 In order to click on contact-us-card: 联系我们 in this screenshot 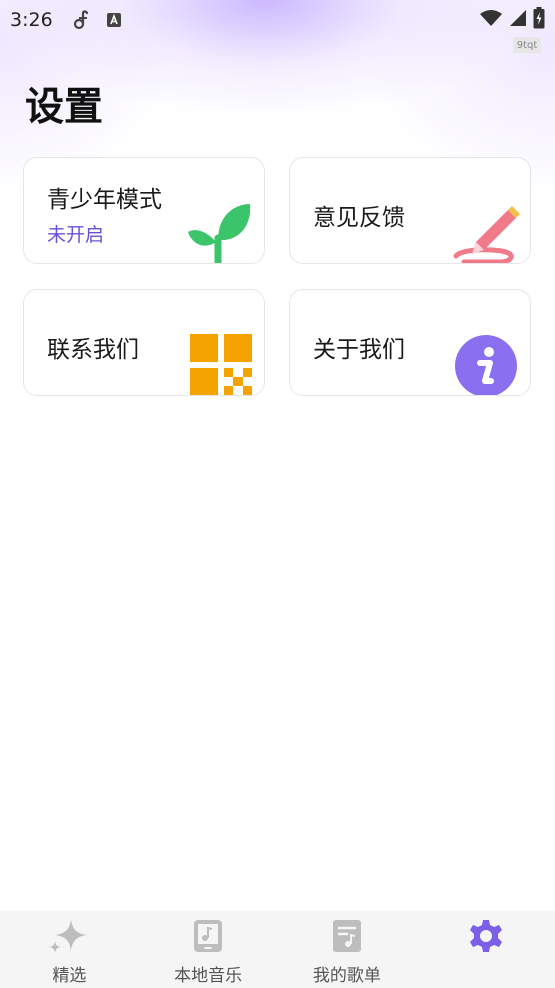, I will do `click(144, 342)`.